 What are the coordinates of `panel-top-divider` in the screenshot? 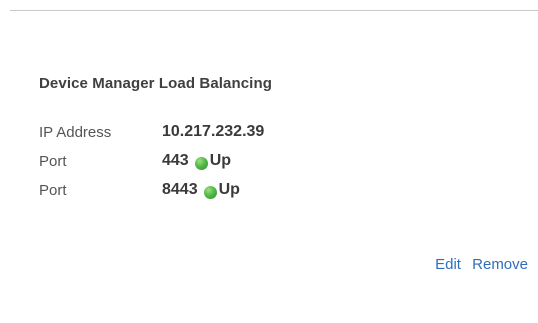 It's located at (274, 10).